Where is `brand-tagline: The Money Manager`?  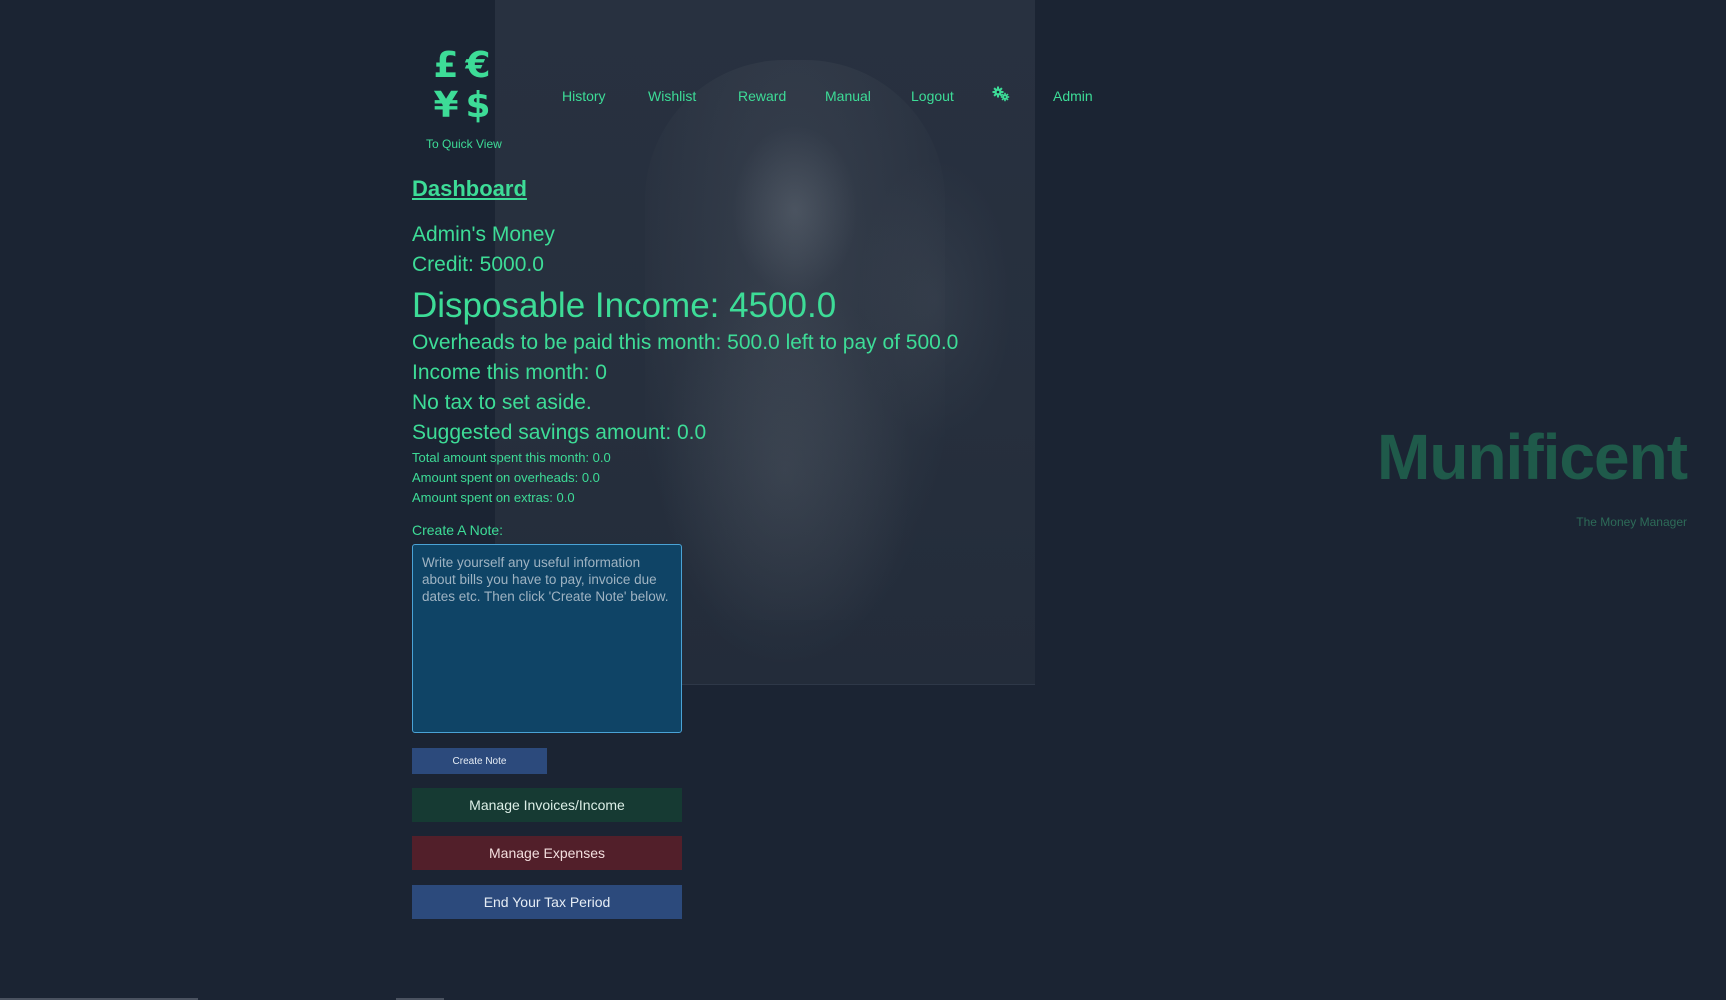 brand-tagline: The Money Manager is located at coordinates (1631, 522).